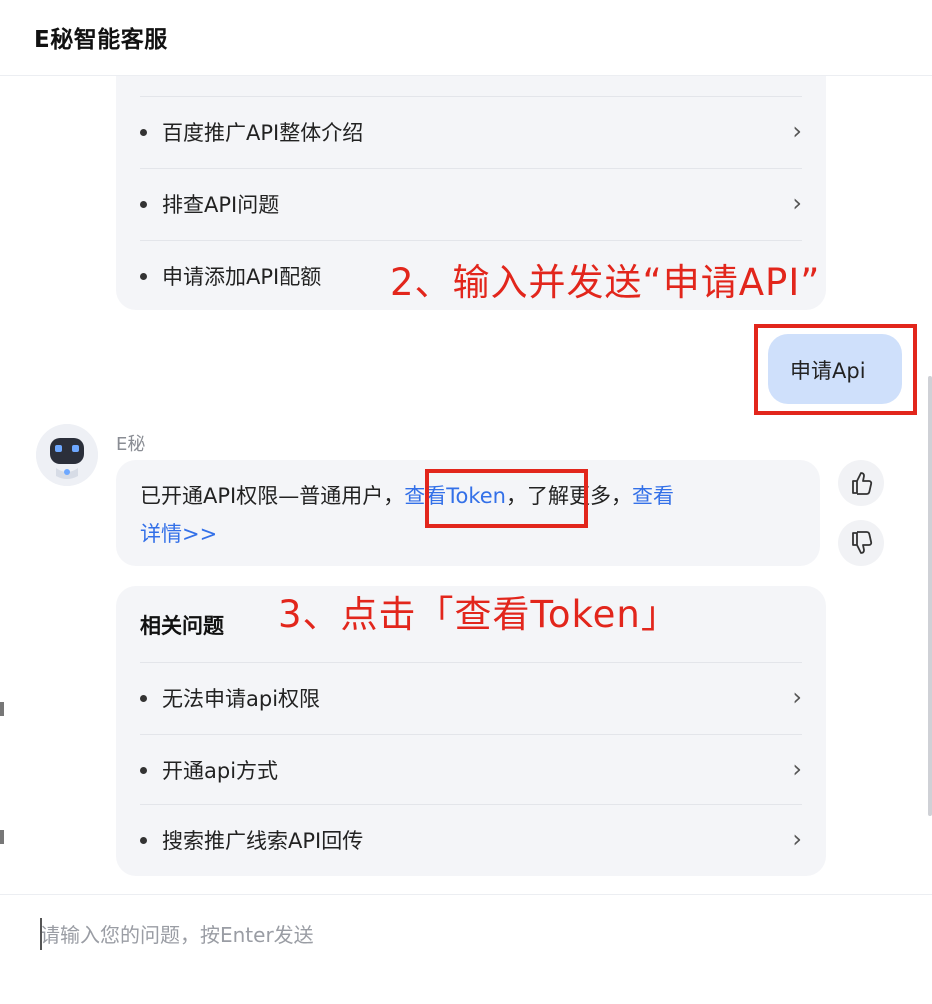 This screenshot has width=932, height=1004. Describe the element at coordinates (178, 533) in the screenshot. I see `view-details-link: 详情>>` at that location.